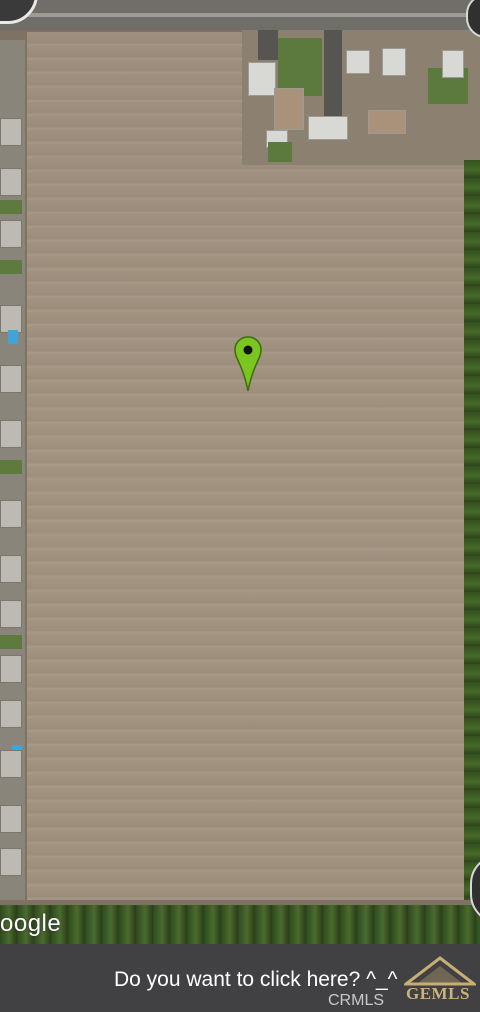  I want to click on map-pin-icon, so click(248, 364).